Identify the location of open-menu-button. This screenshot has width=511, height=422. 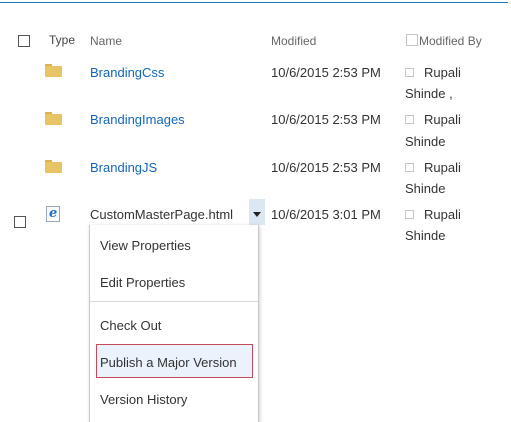
(257, 212).